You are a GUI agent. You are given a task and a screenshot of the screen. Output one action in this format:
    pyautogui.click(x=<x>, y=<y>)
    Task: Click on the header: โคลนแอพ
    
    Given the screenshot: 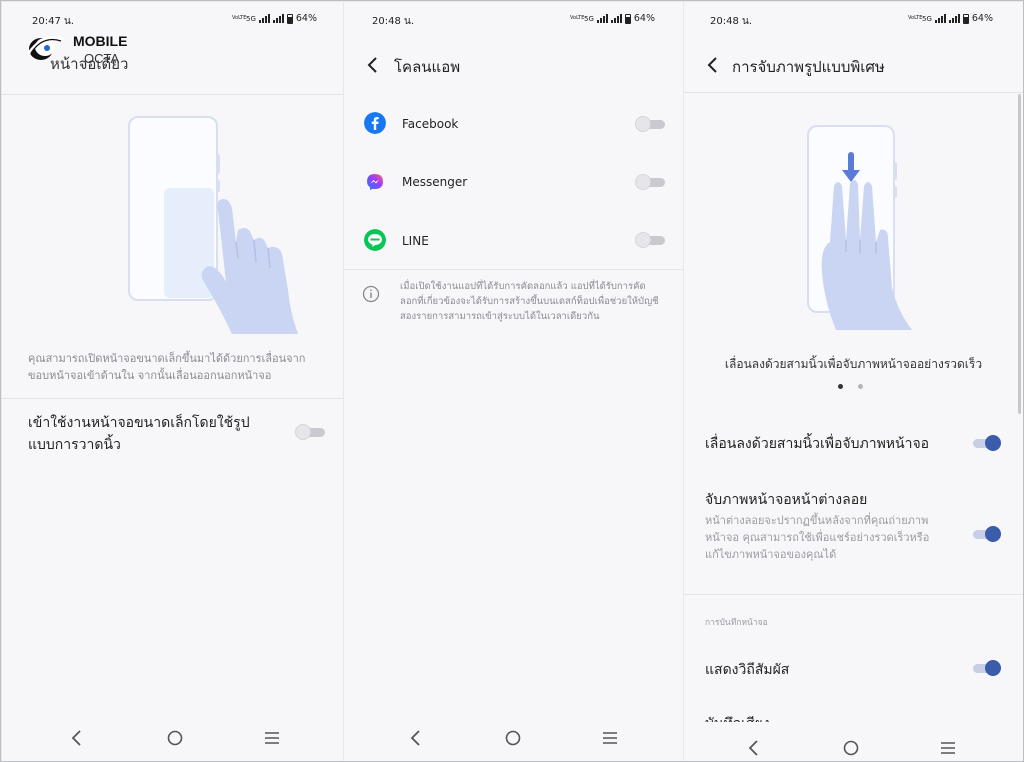 What is the action you would take?
    pyautogui.click(x=513, y=65)
    